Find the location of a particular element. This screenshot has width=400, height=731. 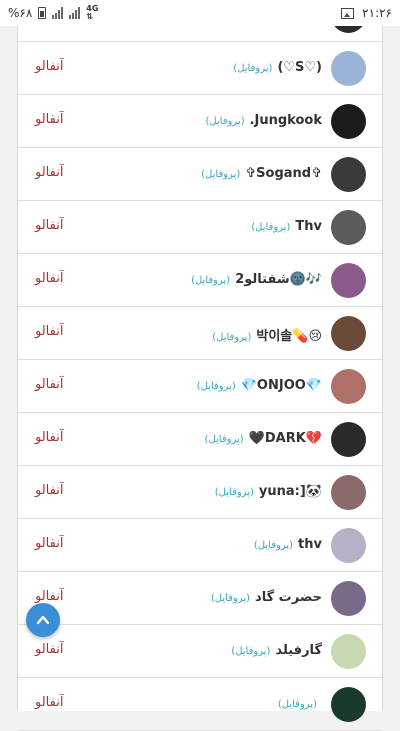

username: (پروفایل) 💎ONJOO💎 is located at coordinates (259, 385).